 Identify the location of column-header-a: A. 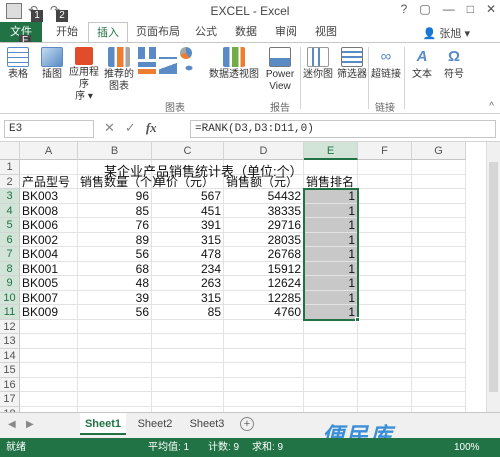
(49, 151).